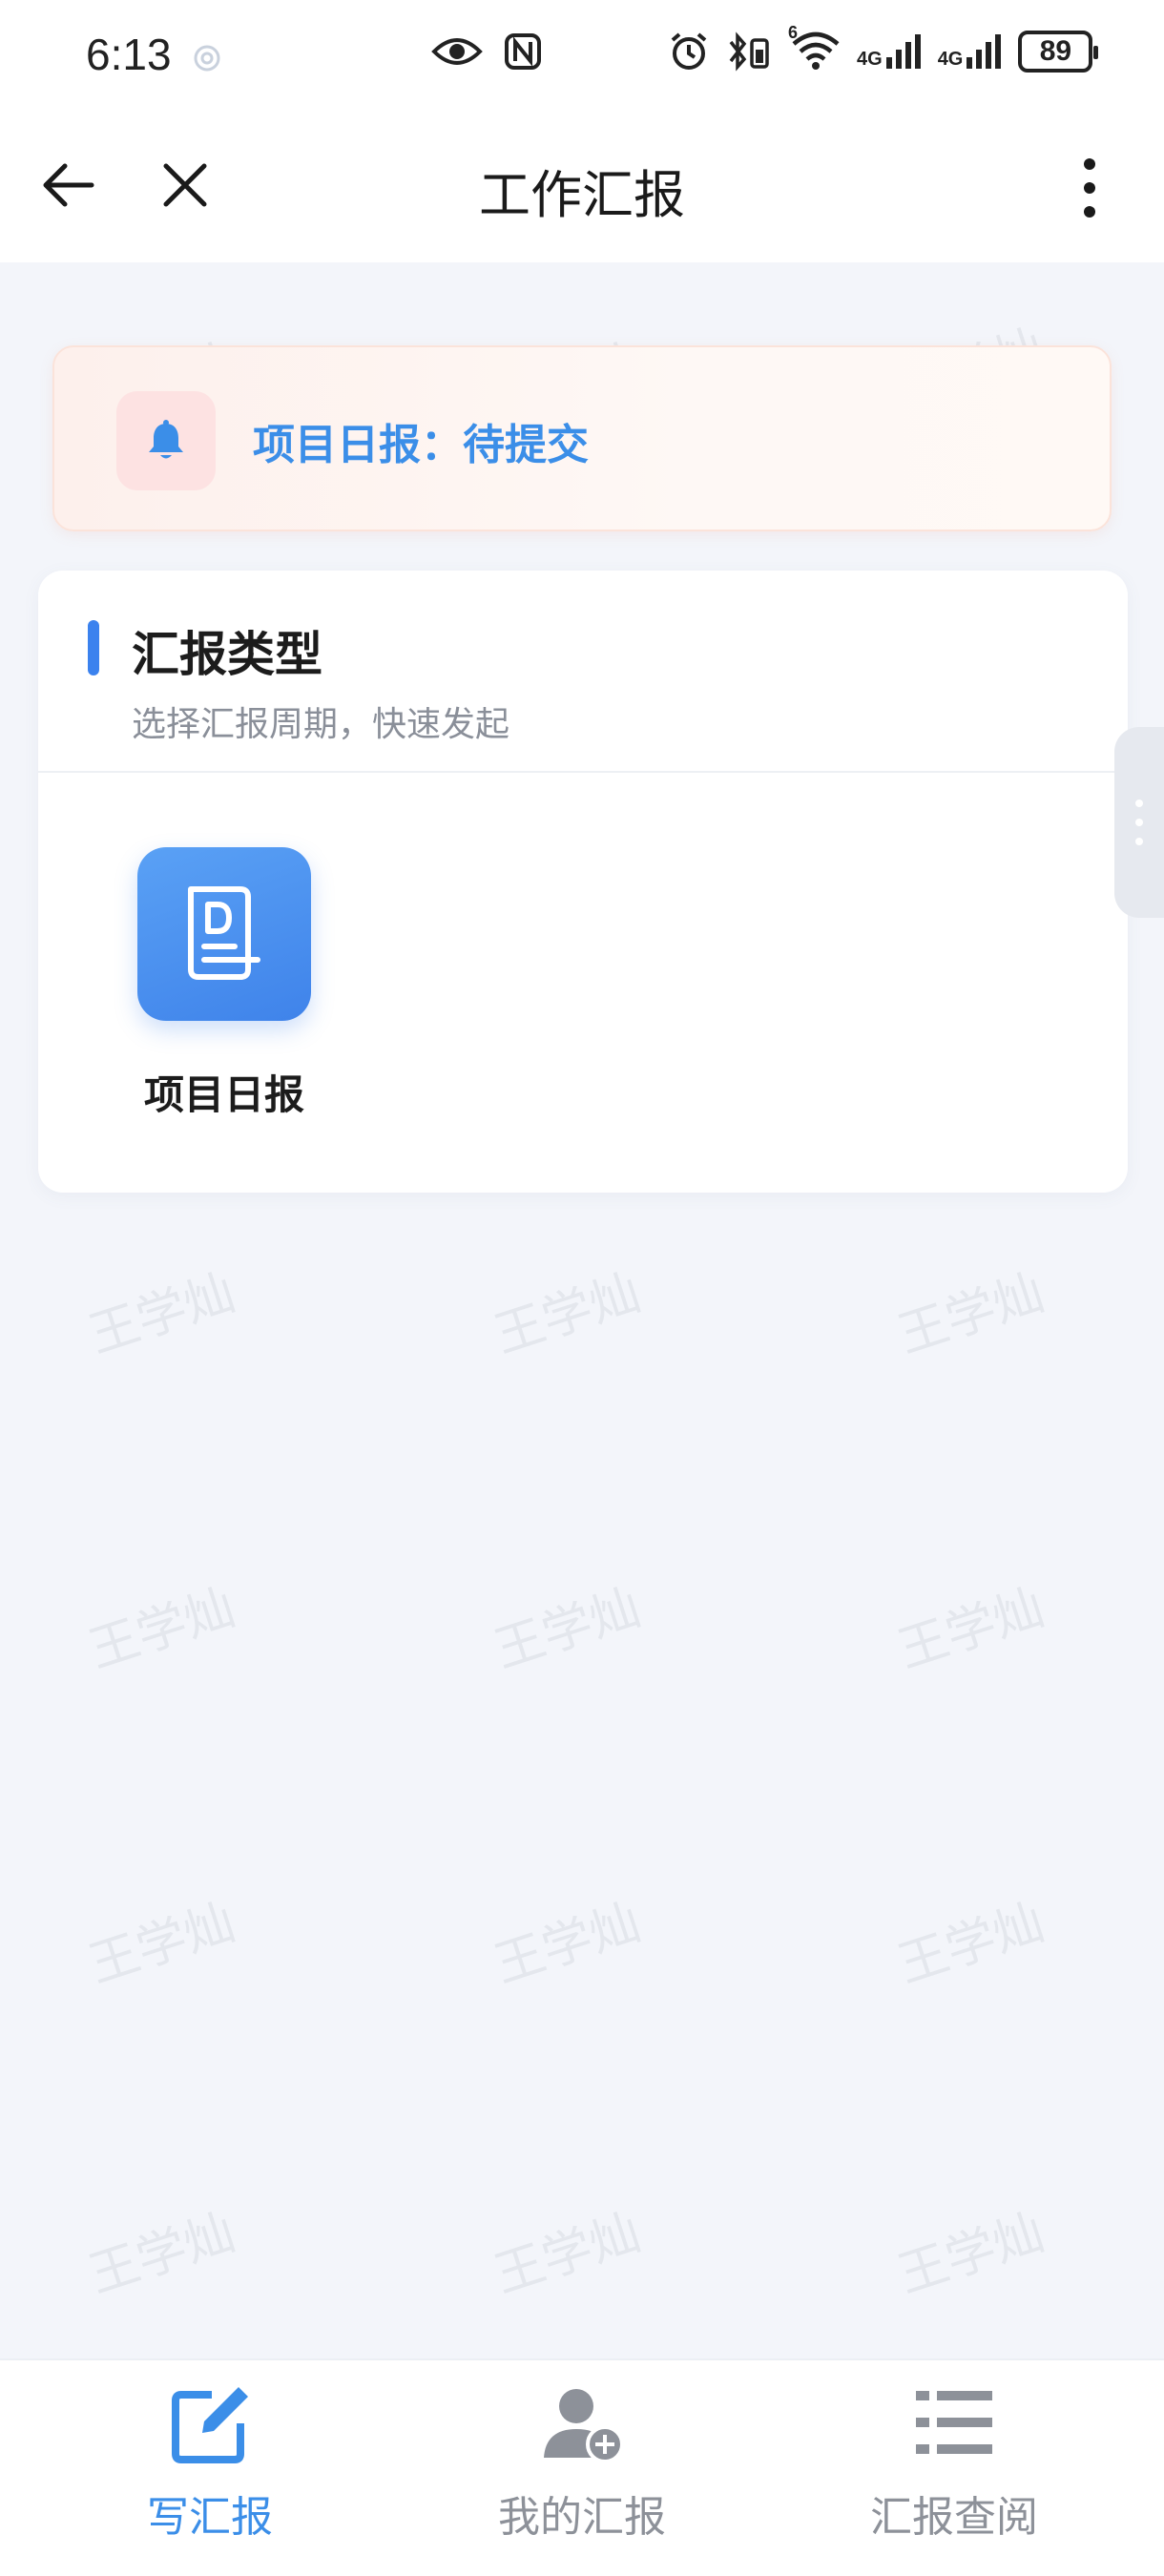 Image resolution: width=1164 pixels, height=2576 pixels. Describe the element at coordinates (951, 59) in the screenshot. I see `signal-2-label: 4G` at that location.